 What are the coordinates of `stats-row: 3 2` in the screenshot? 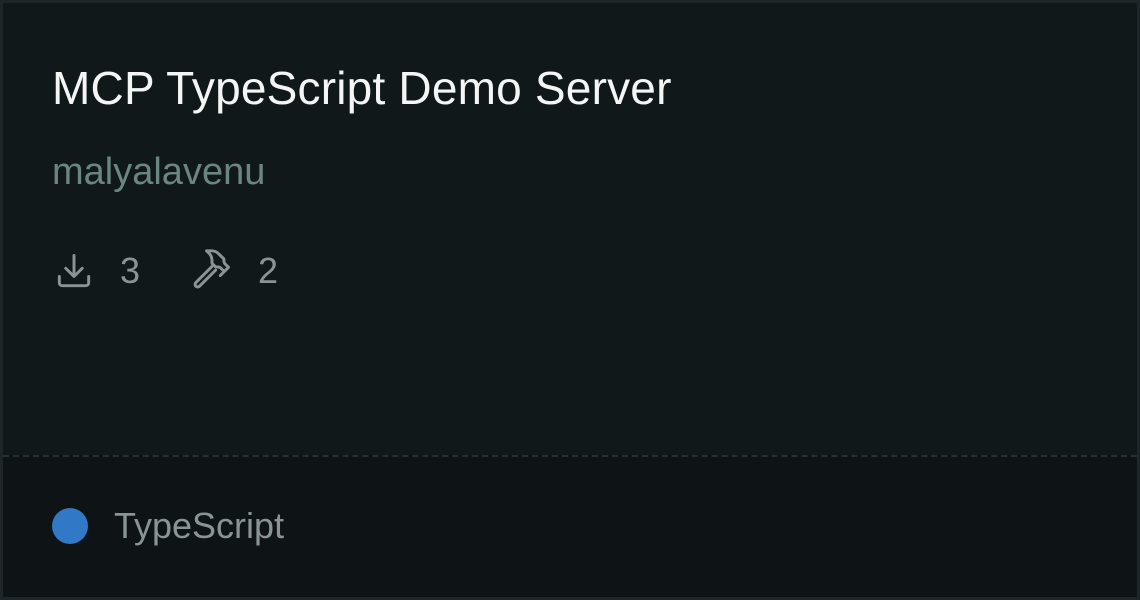 It's located at (190, 271).